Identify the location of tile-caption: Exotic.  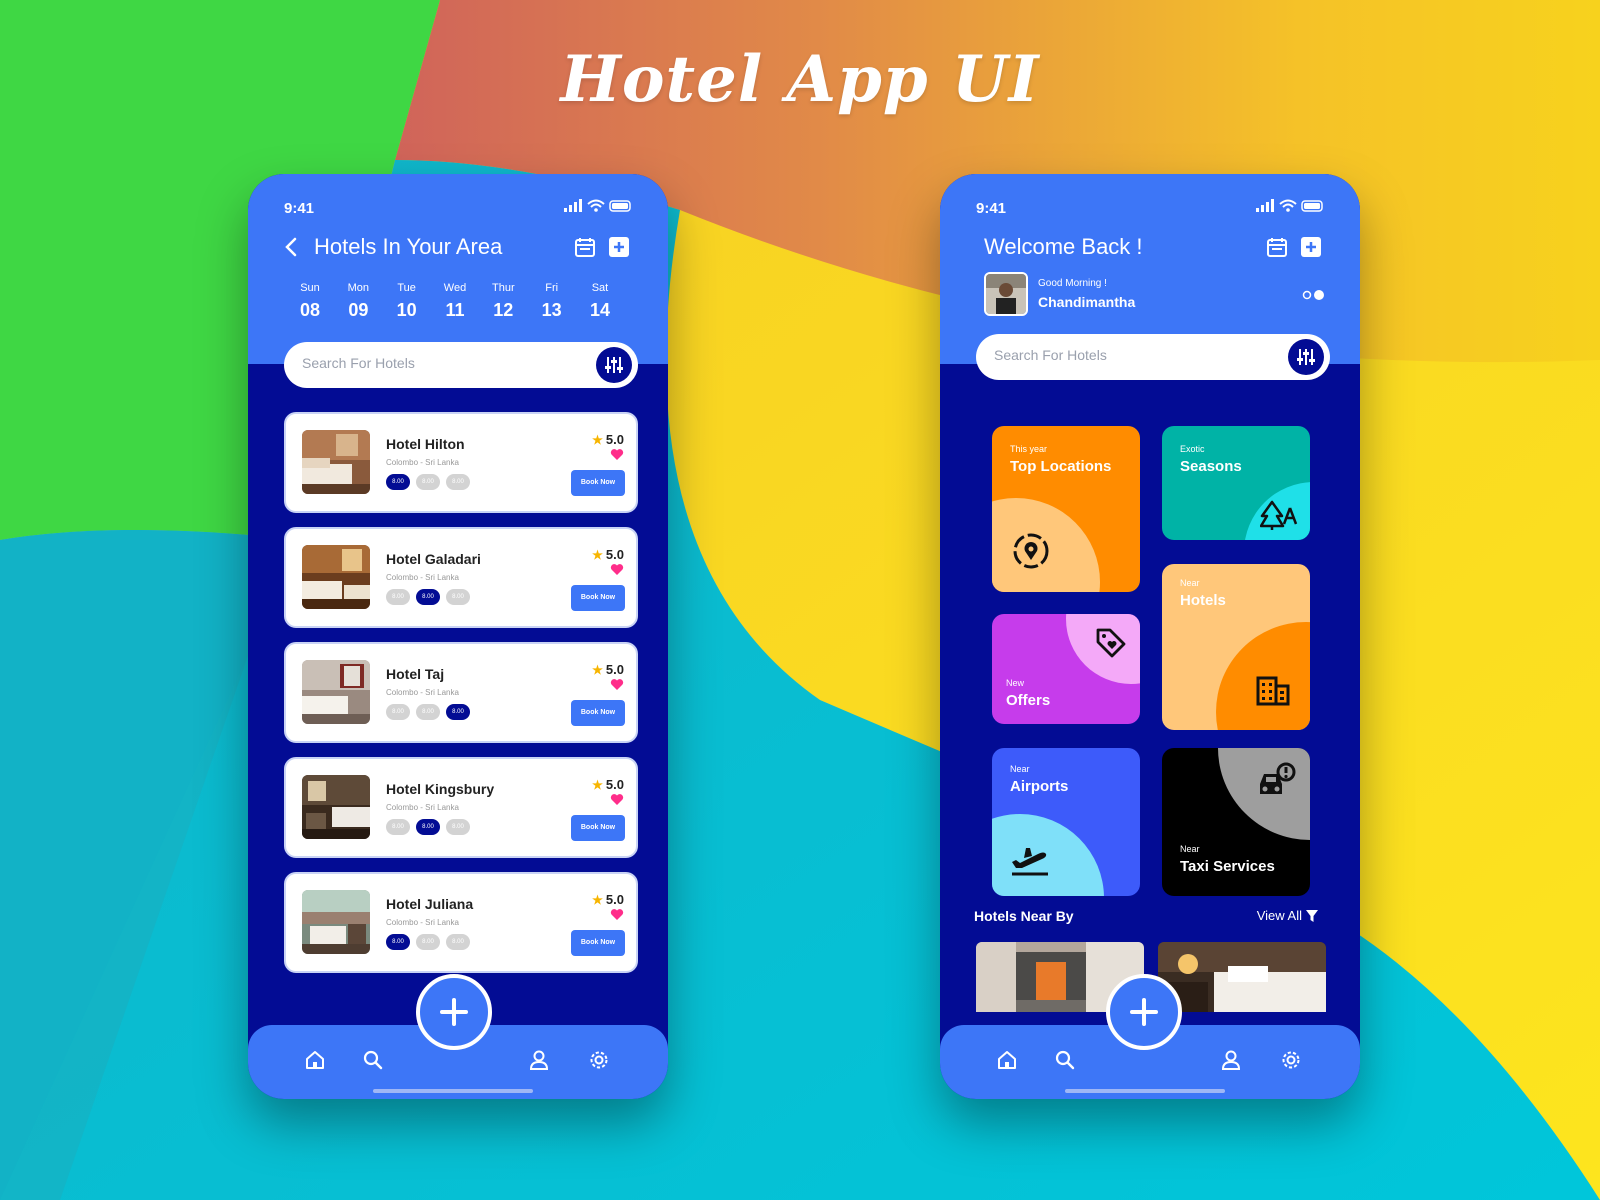
(1192, 449).